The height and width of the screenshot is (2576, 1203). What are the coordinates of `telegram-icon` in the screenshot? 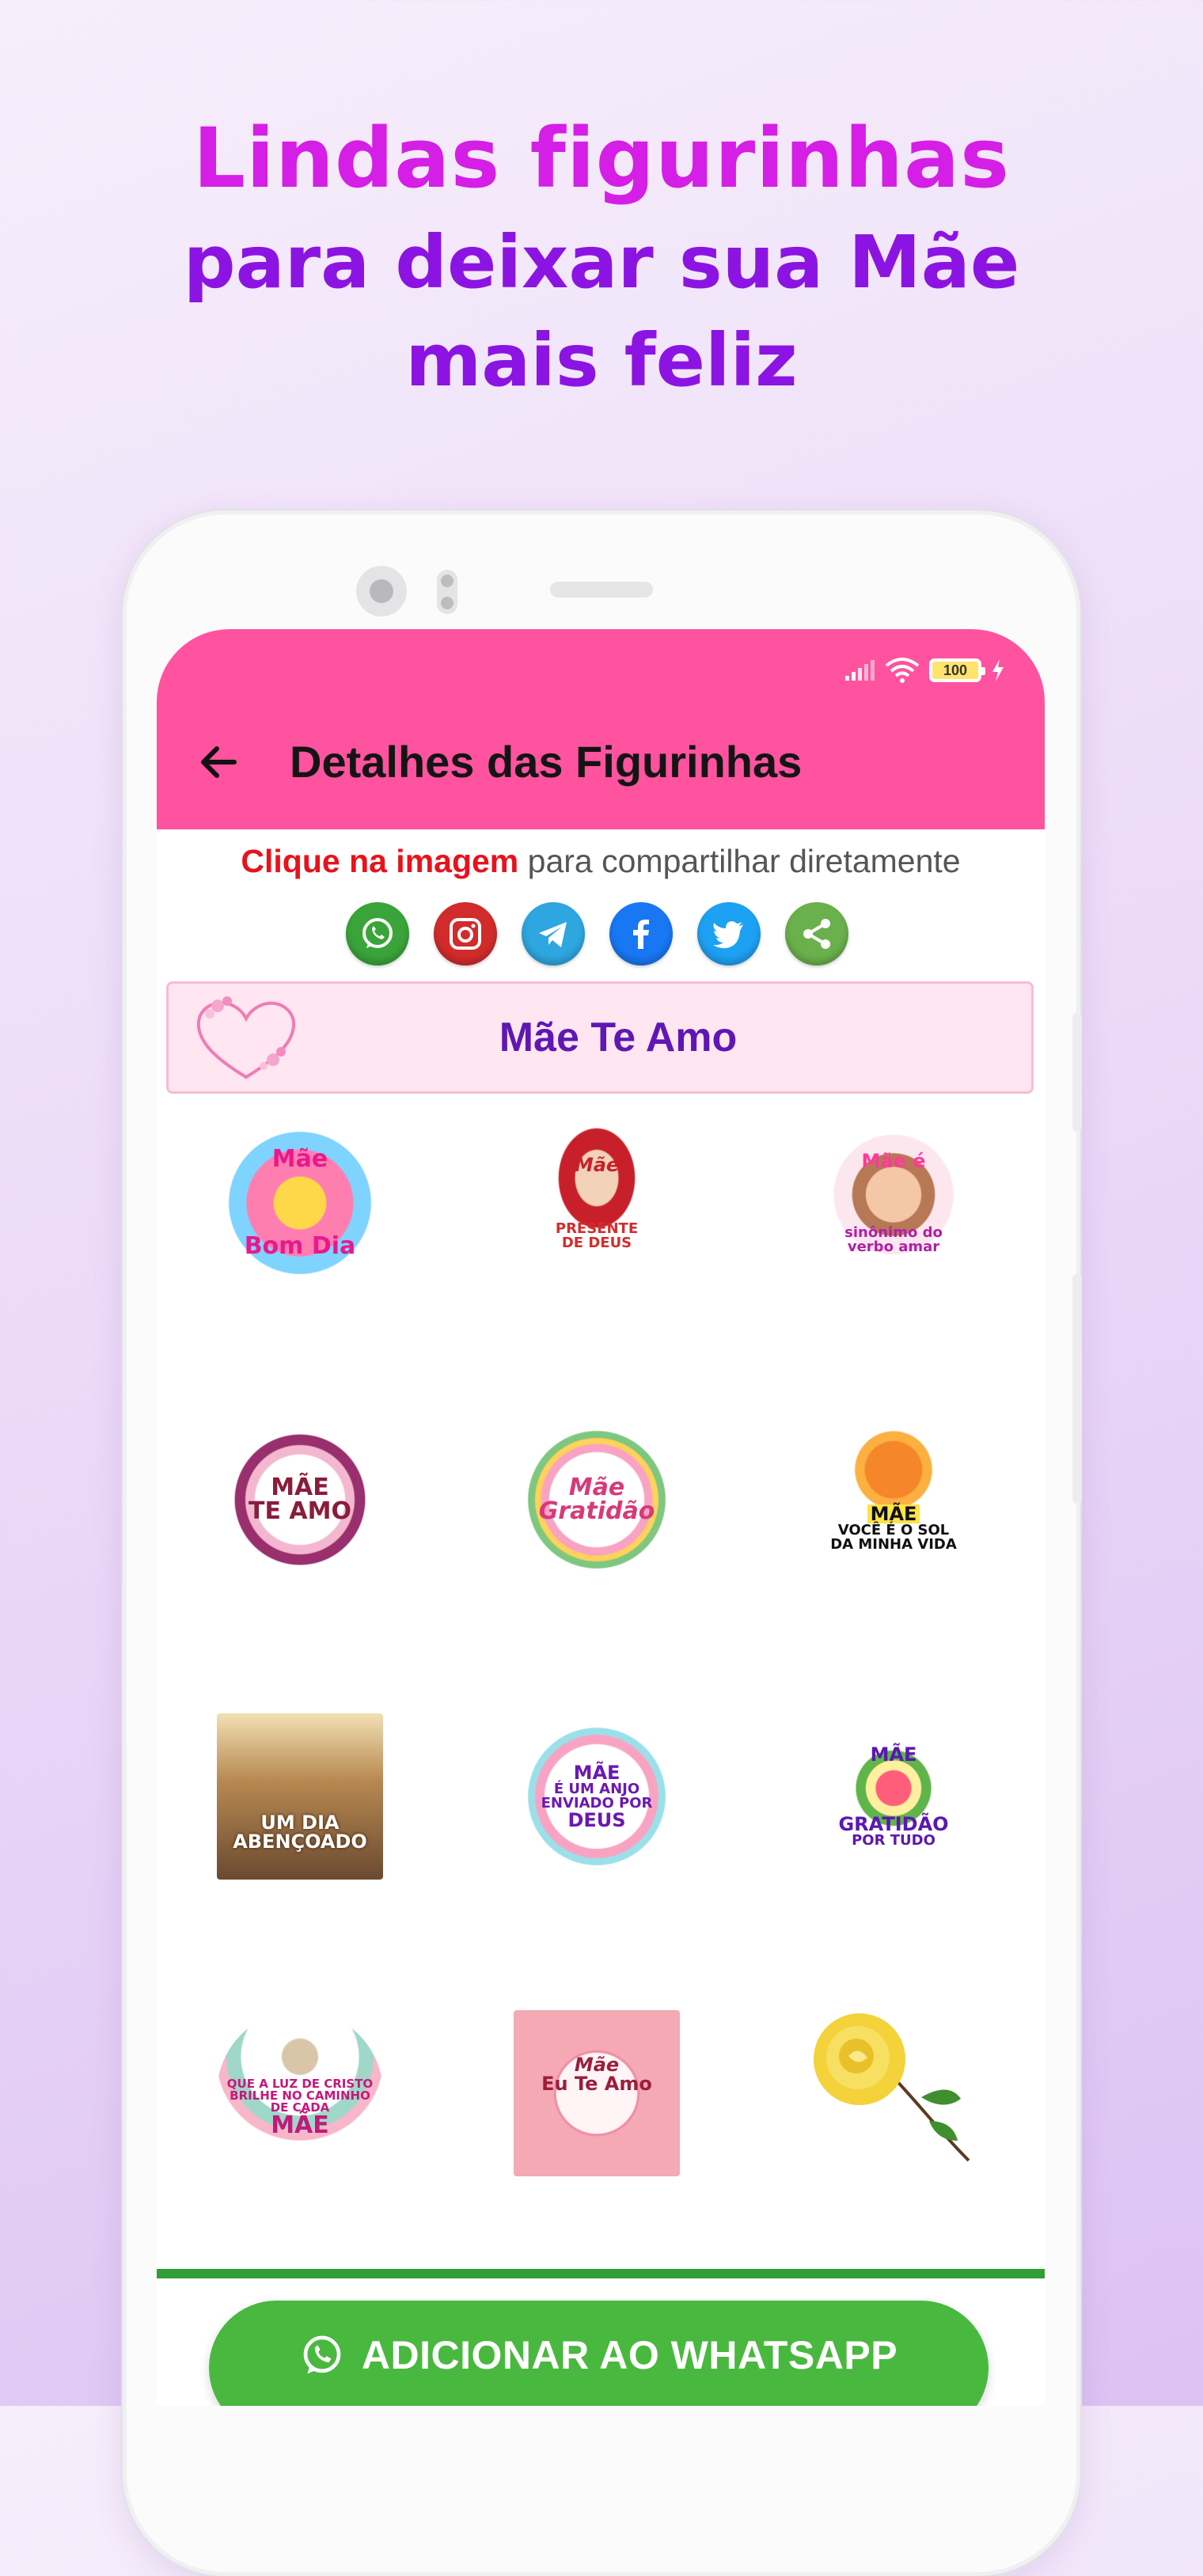 It's located at (553, 934).